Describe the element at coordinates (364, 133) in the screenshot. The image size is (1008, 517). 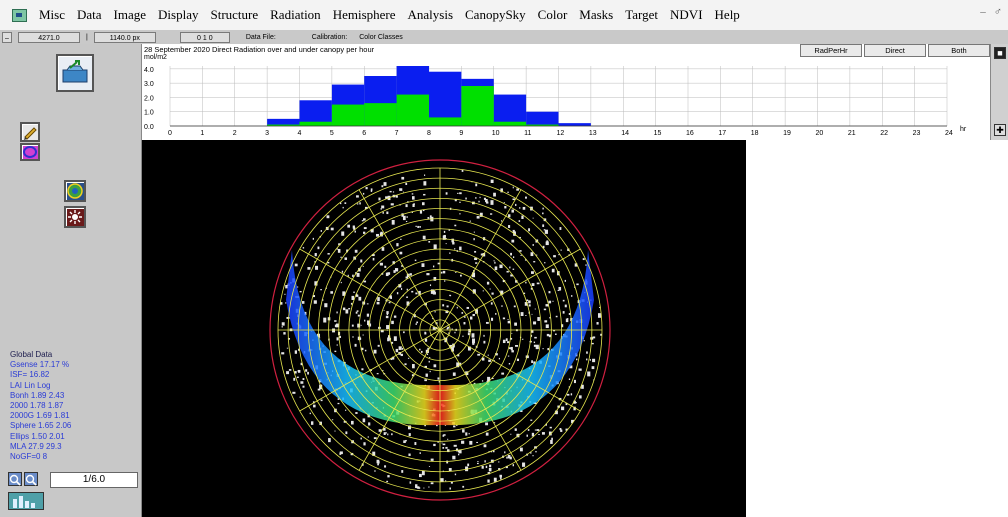
I see `x-tick-label: 6` at that location.